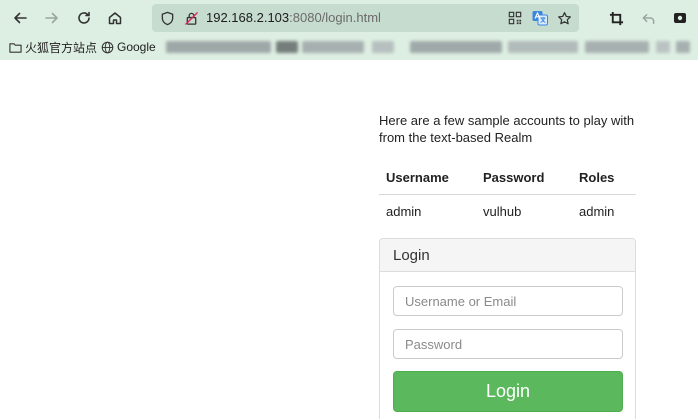 The image size is (698, 419). I want to click on home-icon, so click(115, 18).